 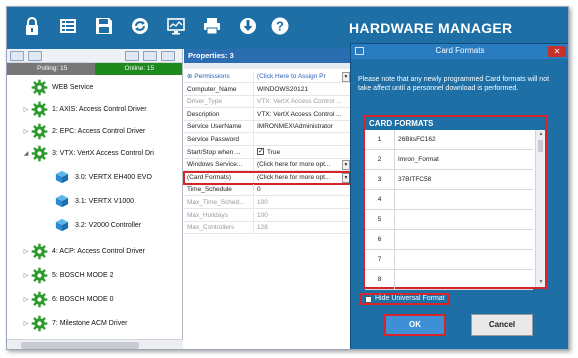 I want to click on cancel-button: Cancel, so click(x=502, y=325).